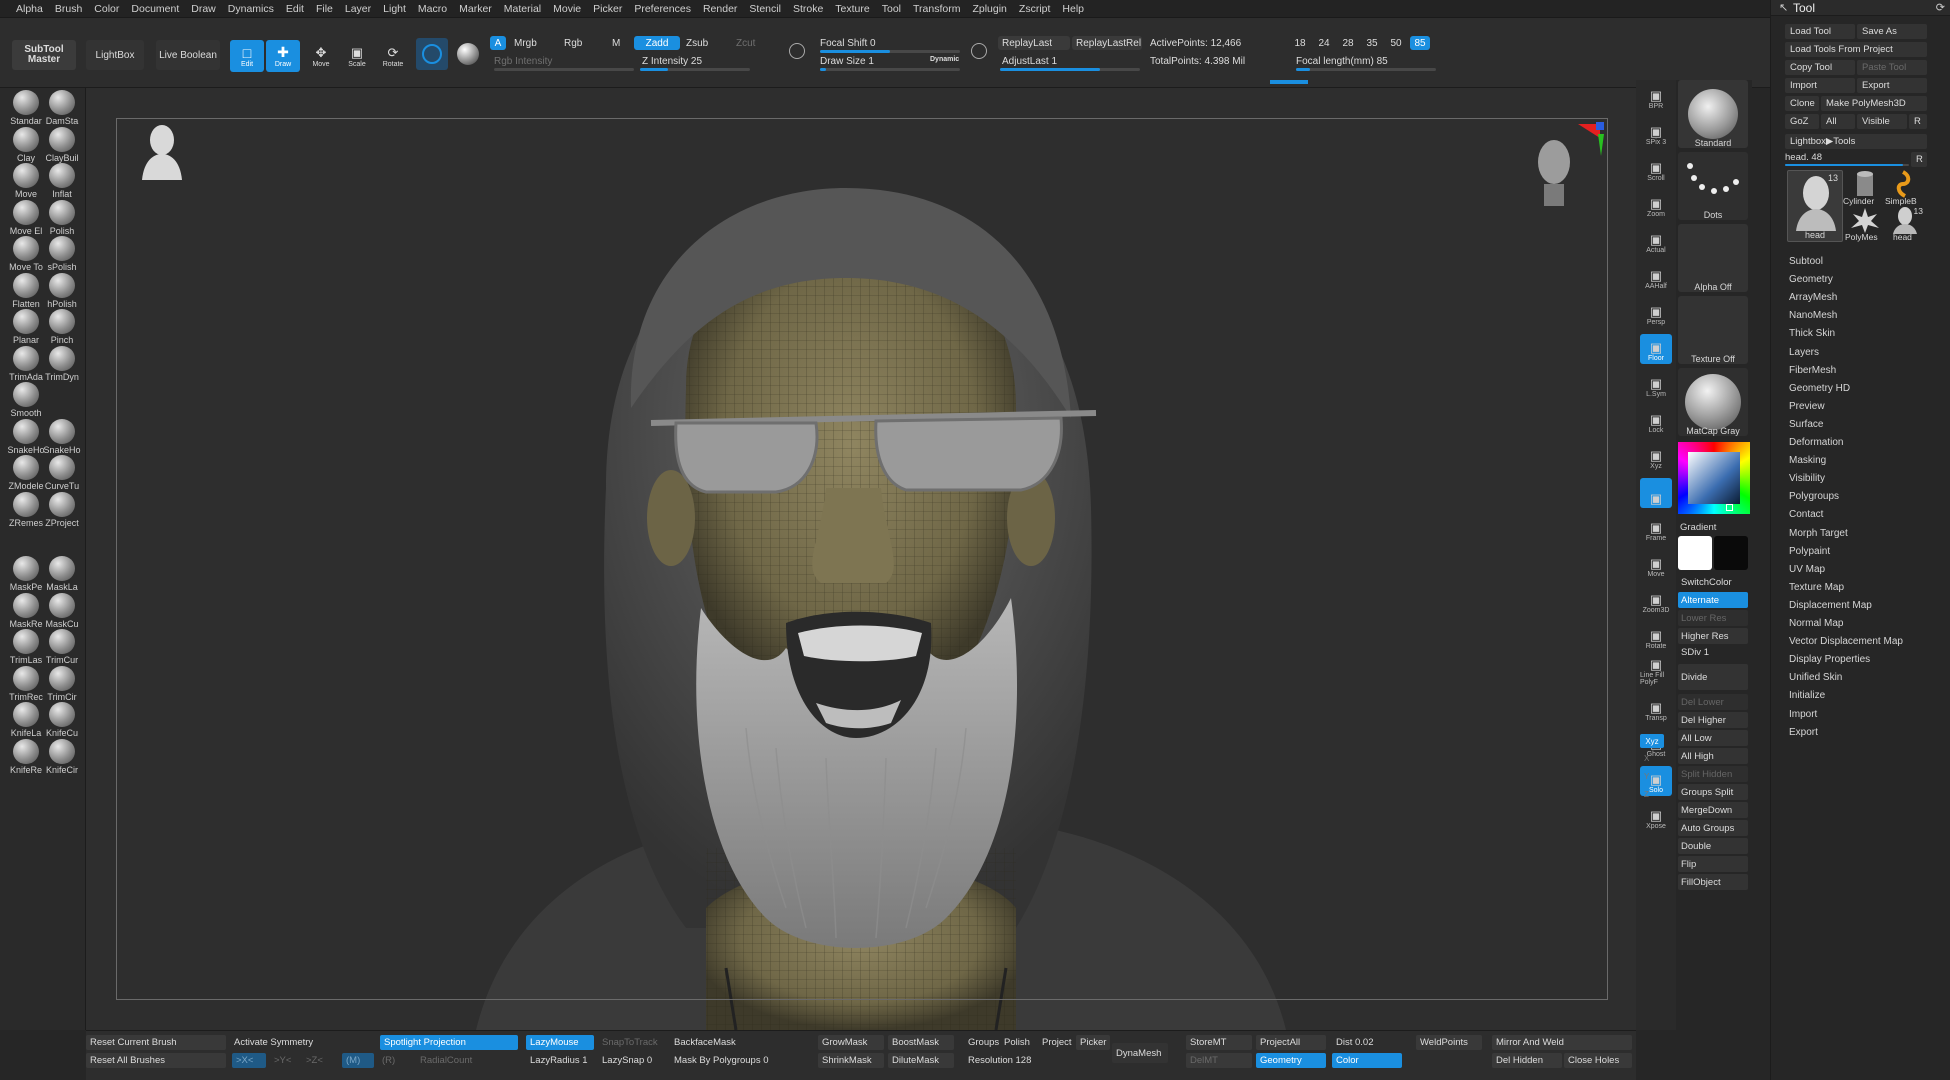  What do you see at coordinates (475, 9) in the screenshot?
I see `menu-item-marker: Marker` at bounding box center [475, 9].